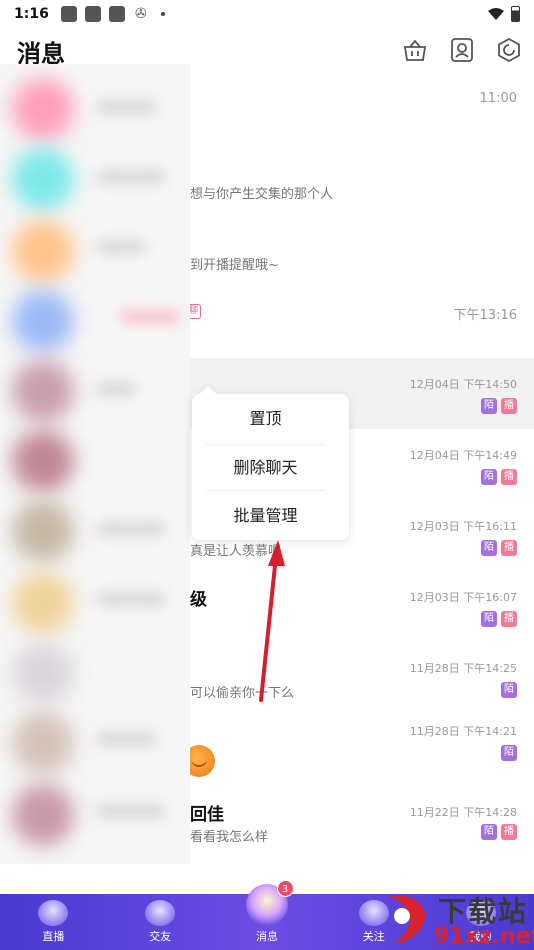 This screenshot has width=534, height=950. What do you see at coordinates (498, 98) in the screenshot?
I see `conversation-time: 11:00` at bounding box center [498, 98].